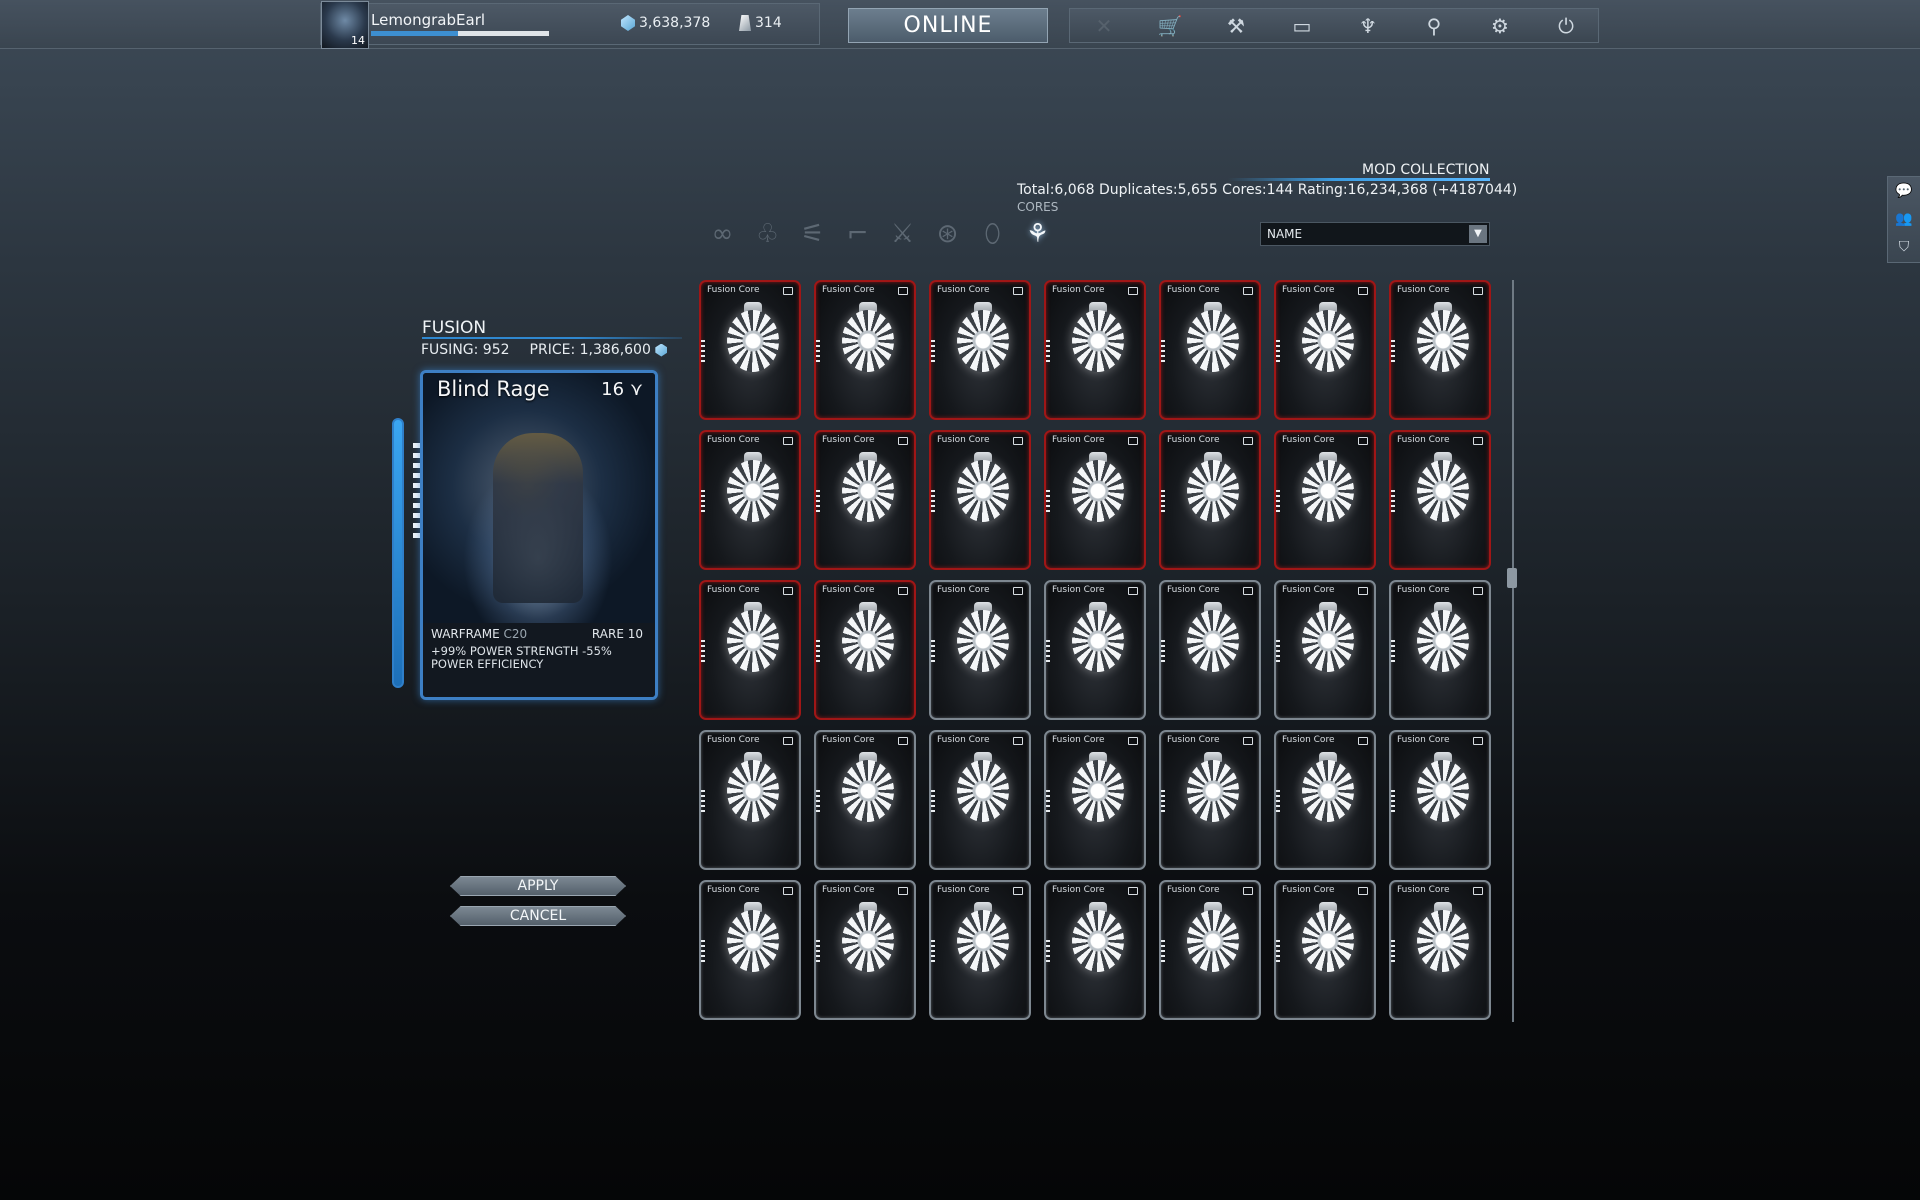 This screenshot has height=1200, width=1920. Describe the element at coordinates (1434, 25) in the screenshot. I see `codex-icon: ⚲` at that location.